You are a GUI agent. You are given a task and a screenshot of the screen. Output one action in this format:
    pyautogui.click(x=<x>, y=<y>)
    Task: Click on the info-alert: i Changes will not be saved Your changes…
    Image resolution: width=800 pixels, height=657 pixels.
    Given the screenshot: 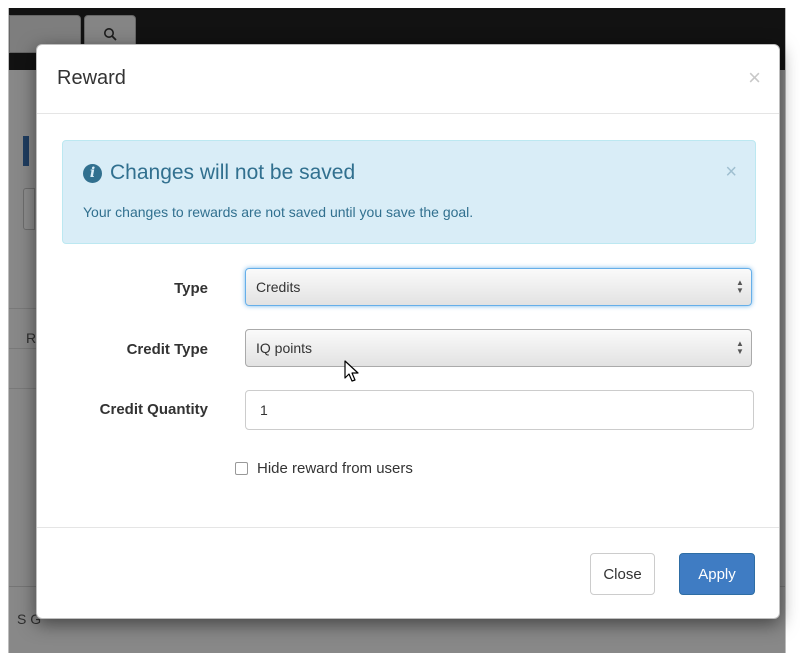 What is the action you would take?
    pyautogui.click(x=409, y=192)
    